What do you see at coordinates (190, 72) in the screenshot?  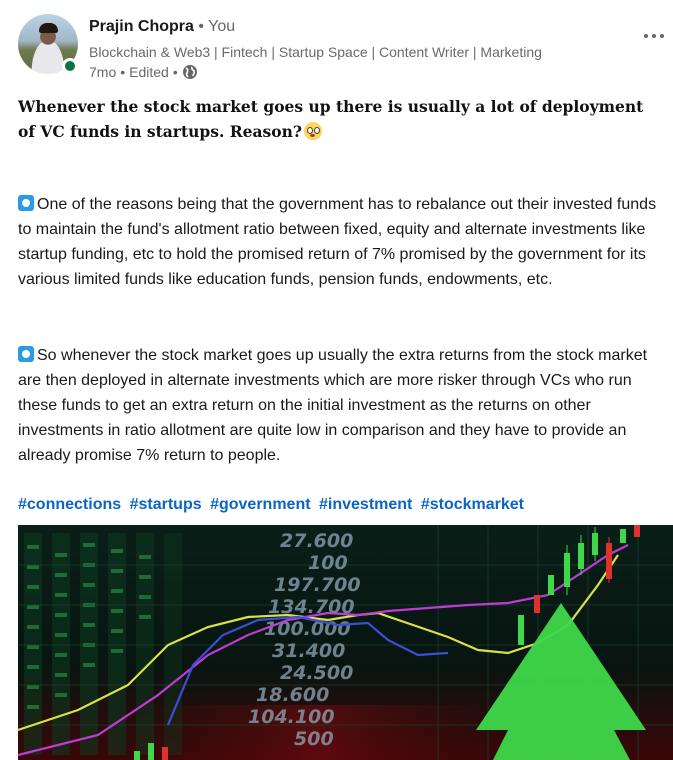 I see `globe-icon` at bounding box center [190, 72].